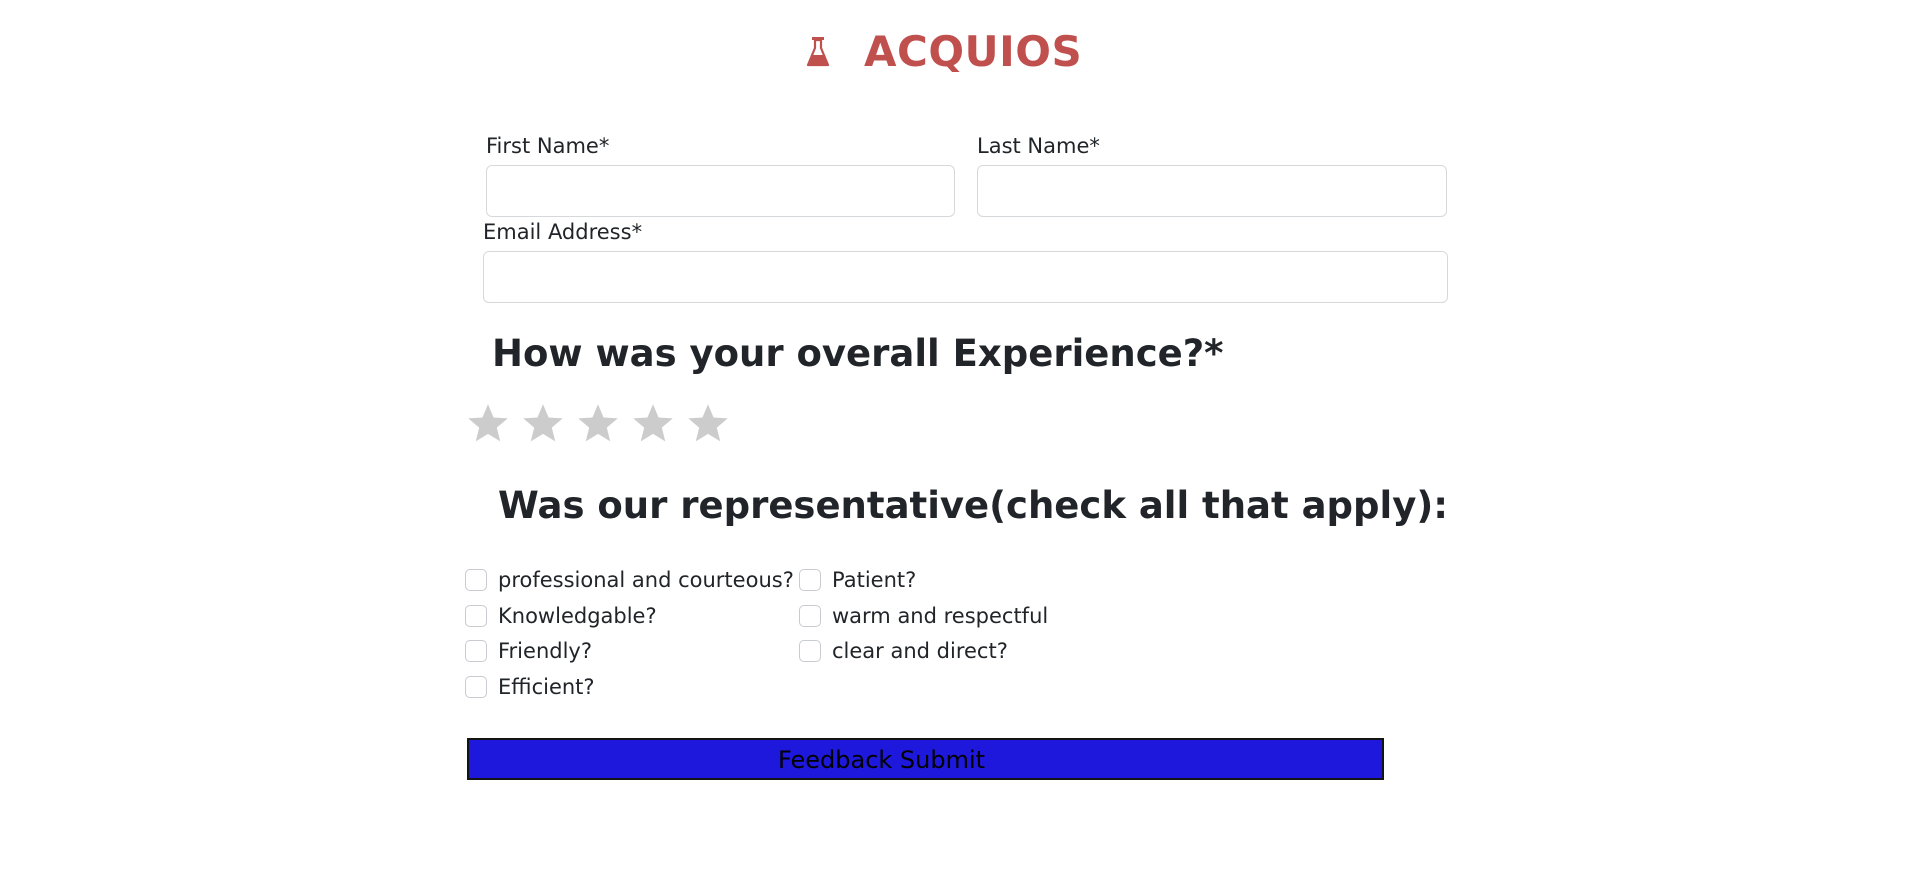 The image size is (1915, 873). I want to click on last-name-input, so click(1212, 191).